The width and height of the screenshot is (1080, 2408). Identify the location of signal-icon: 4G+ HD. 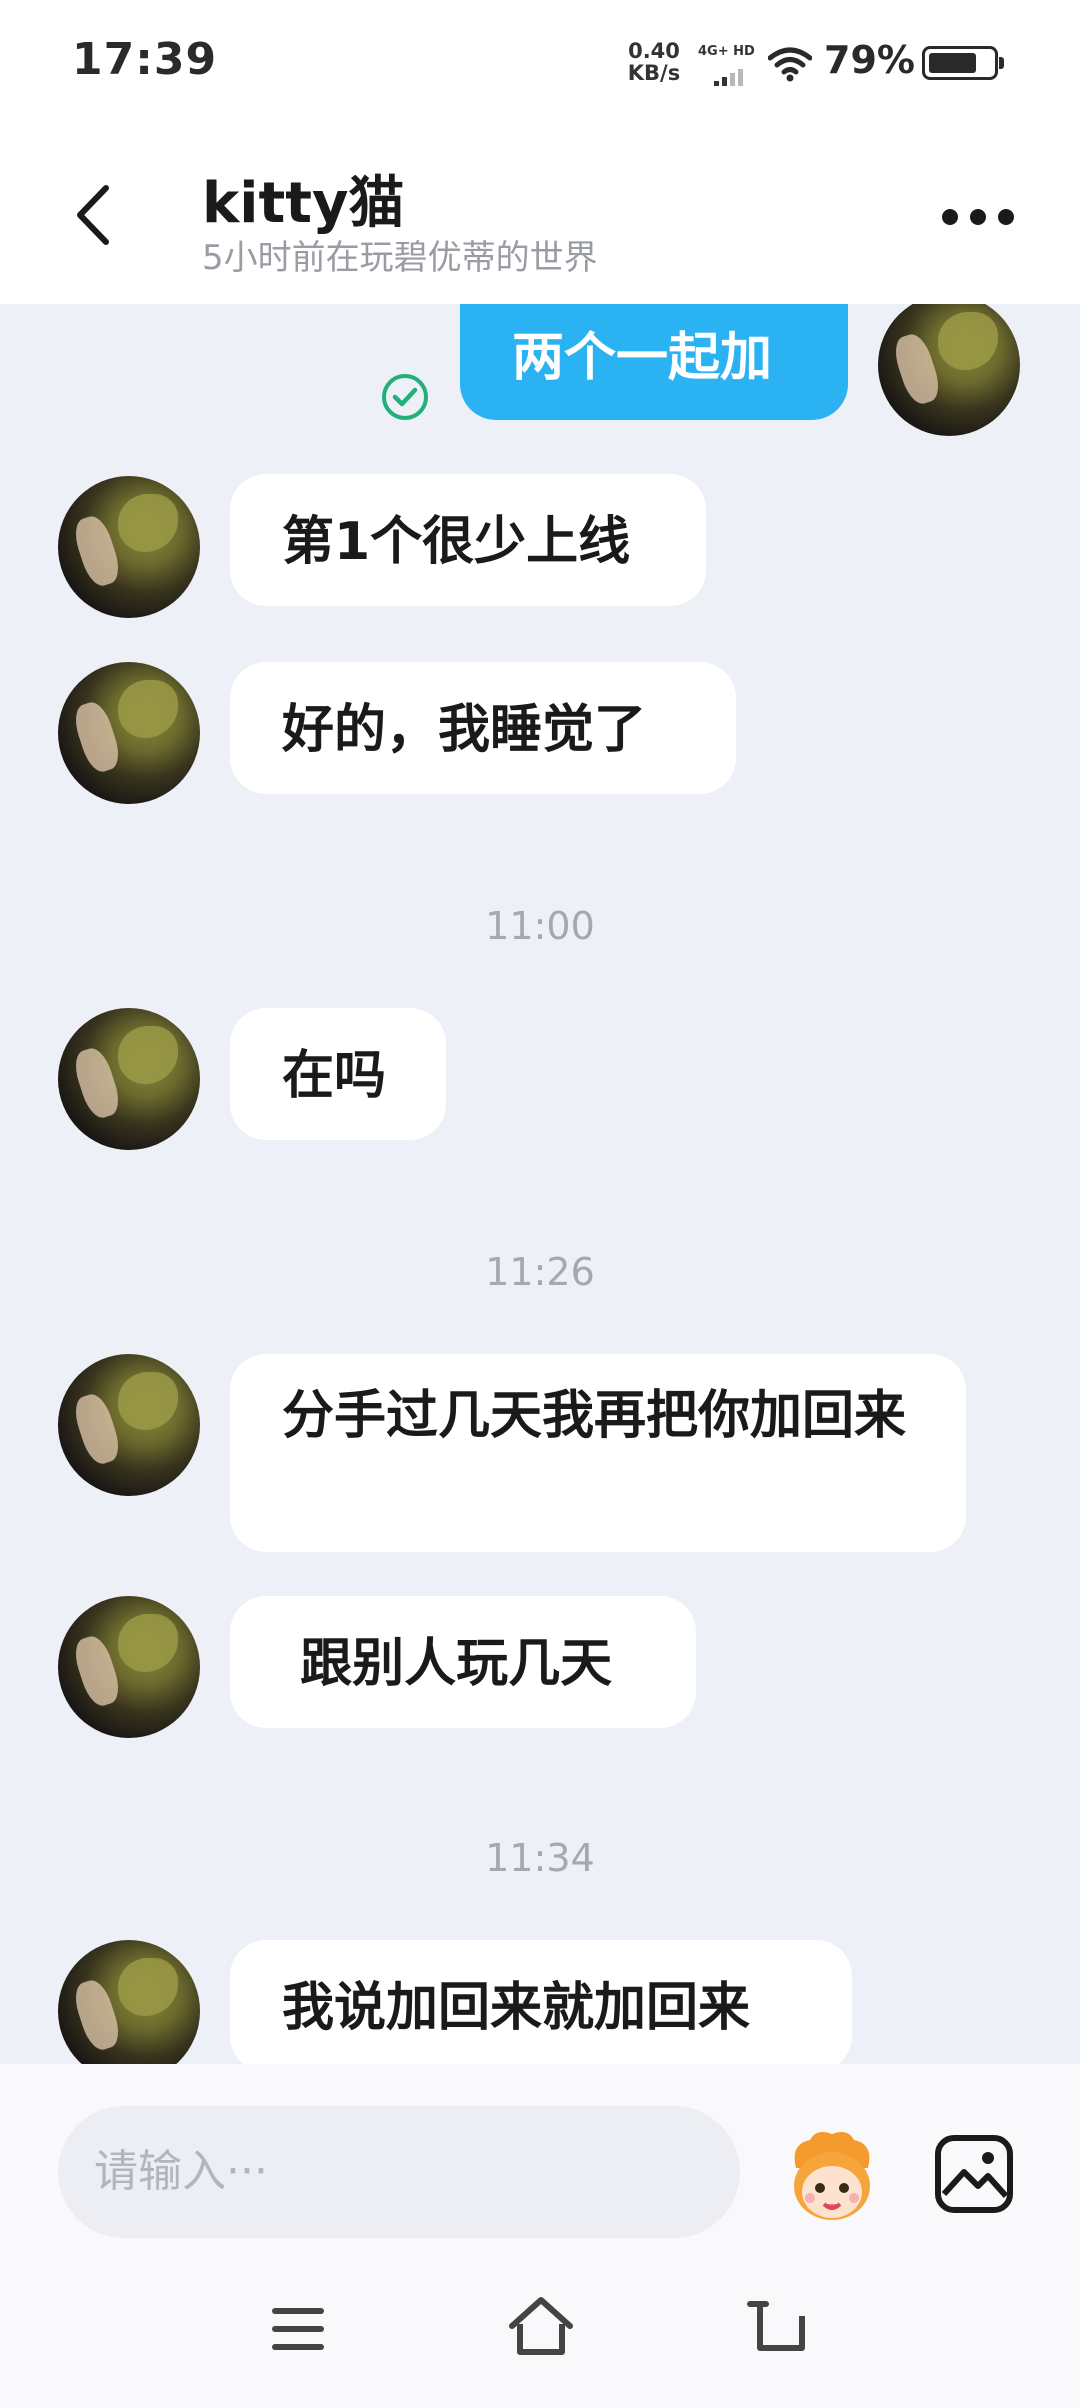
(726, 66).